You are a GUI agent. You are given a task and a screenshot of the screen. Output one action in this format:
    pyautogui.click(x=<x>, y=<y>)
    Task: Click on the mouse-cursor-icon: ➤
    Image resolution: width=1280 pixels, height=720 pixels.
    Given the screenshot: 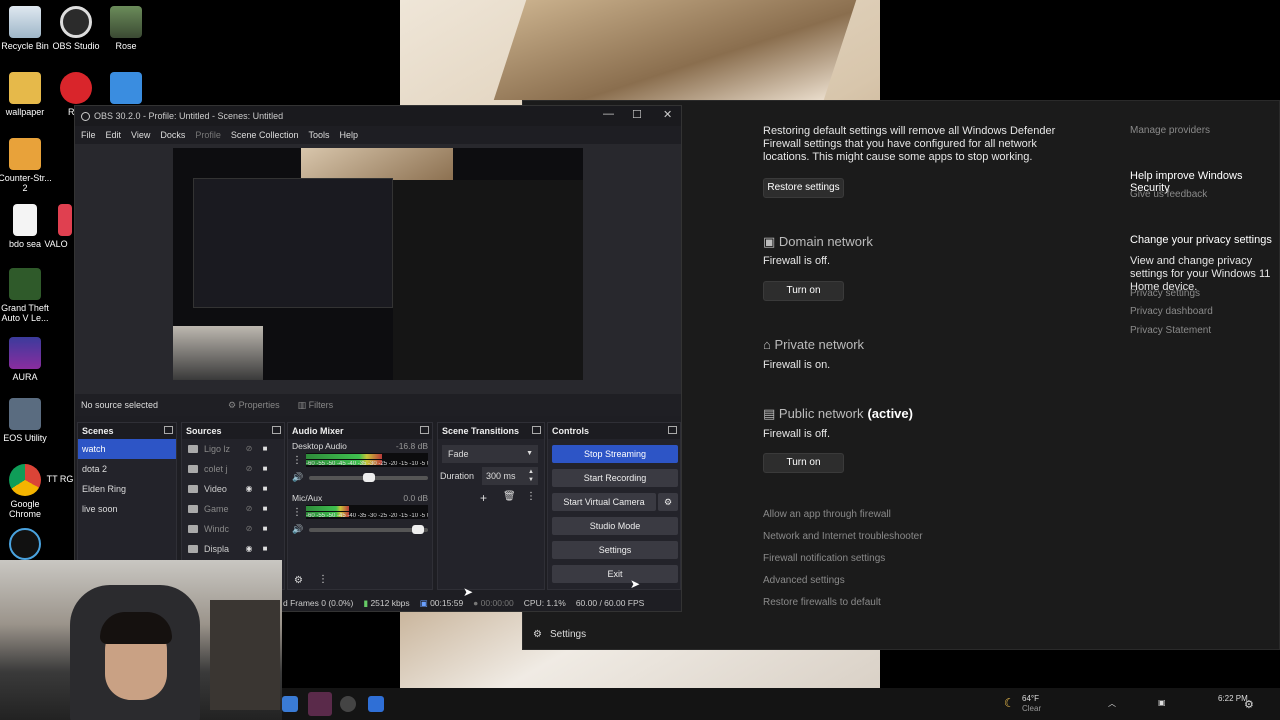 What is the action you would take?
    pyautogui.click(x=468, y=592)
    